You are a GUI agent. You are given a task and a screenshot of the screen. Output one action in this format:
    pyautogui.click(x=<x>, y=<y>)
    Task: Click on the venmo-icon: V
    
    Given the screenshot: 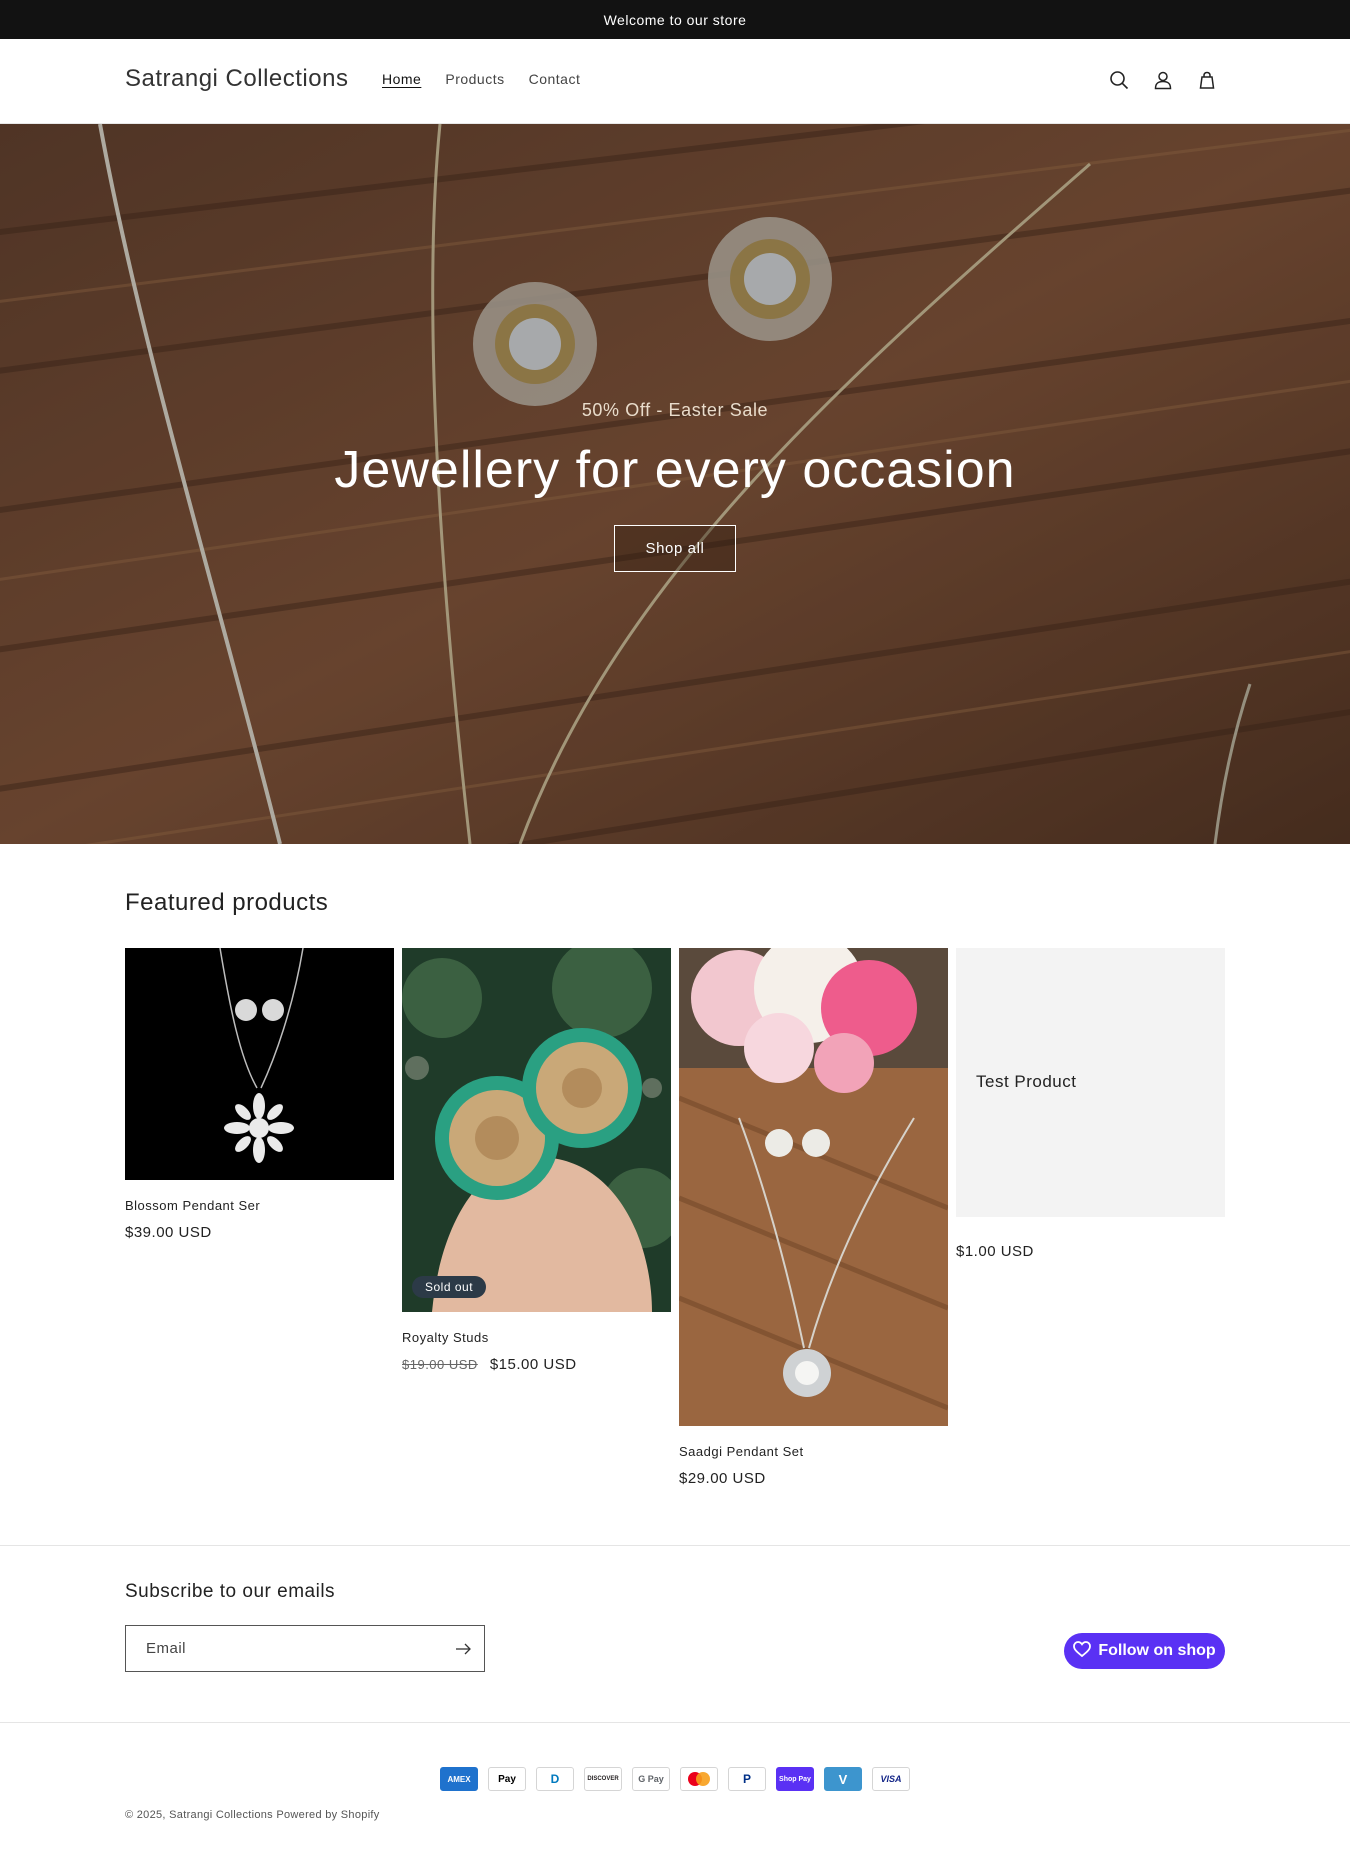 What is the action you would take?
    pyautogui.click(x=843, y=1779)
    